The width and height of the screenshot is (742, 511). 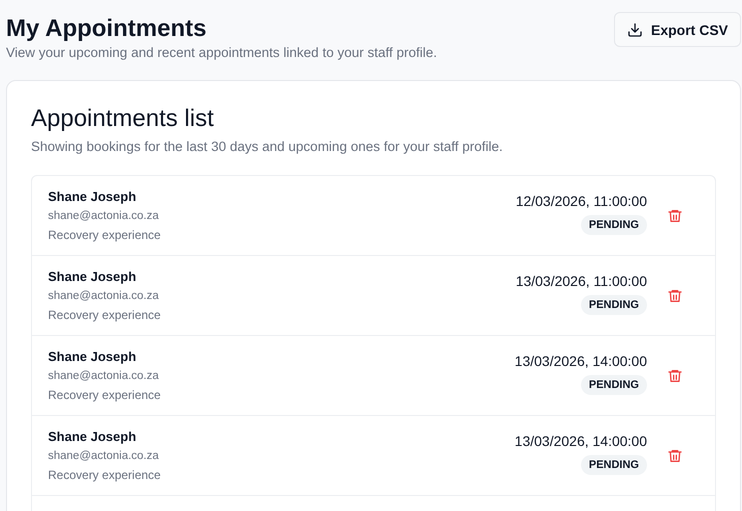 I want to click on download-icon, so click(x=634, y=30).